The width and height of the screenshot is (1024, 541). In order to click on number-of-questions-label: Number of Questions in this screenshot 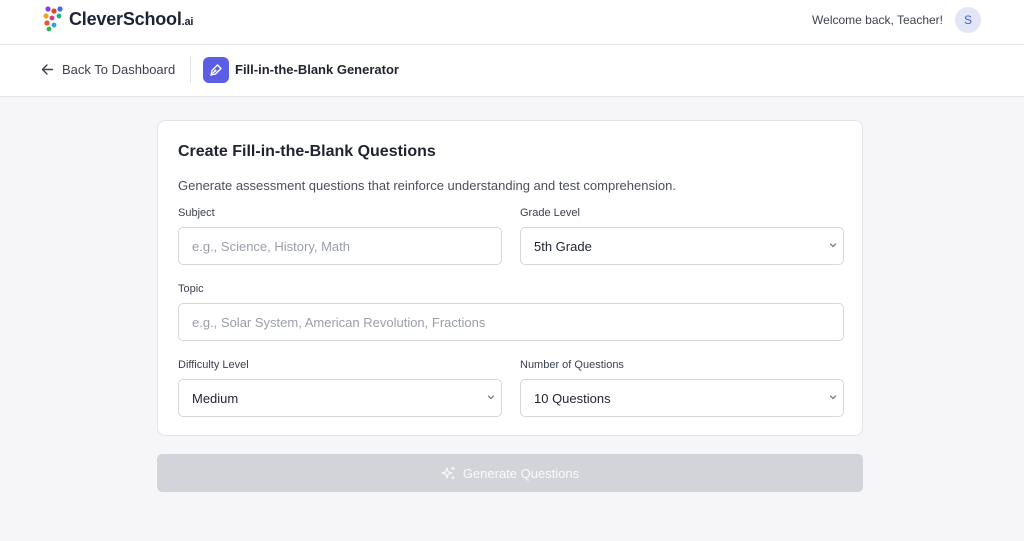, I will do `click(572, 365)`.